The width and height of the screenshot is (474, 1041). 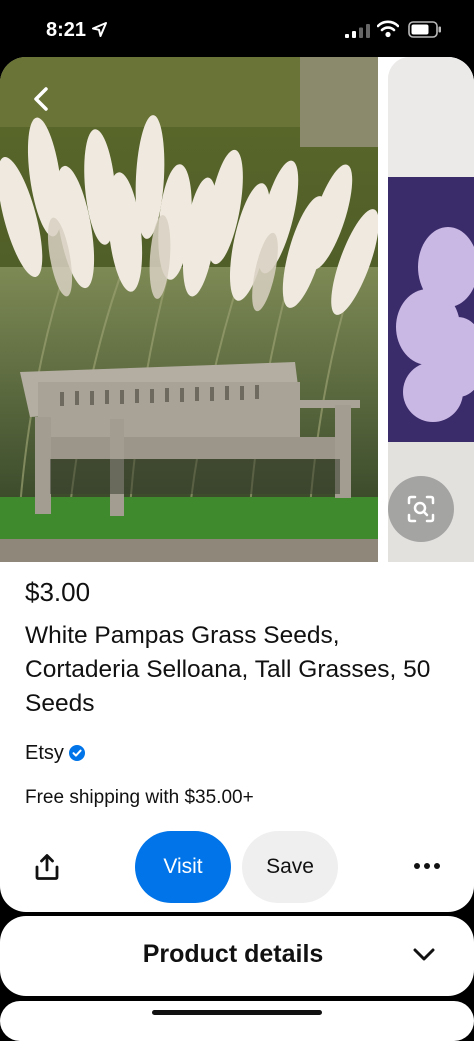 I want to click on visual-search-button, so click(x=421, y=509).